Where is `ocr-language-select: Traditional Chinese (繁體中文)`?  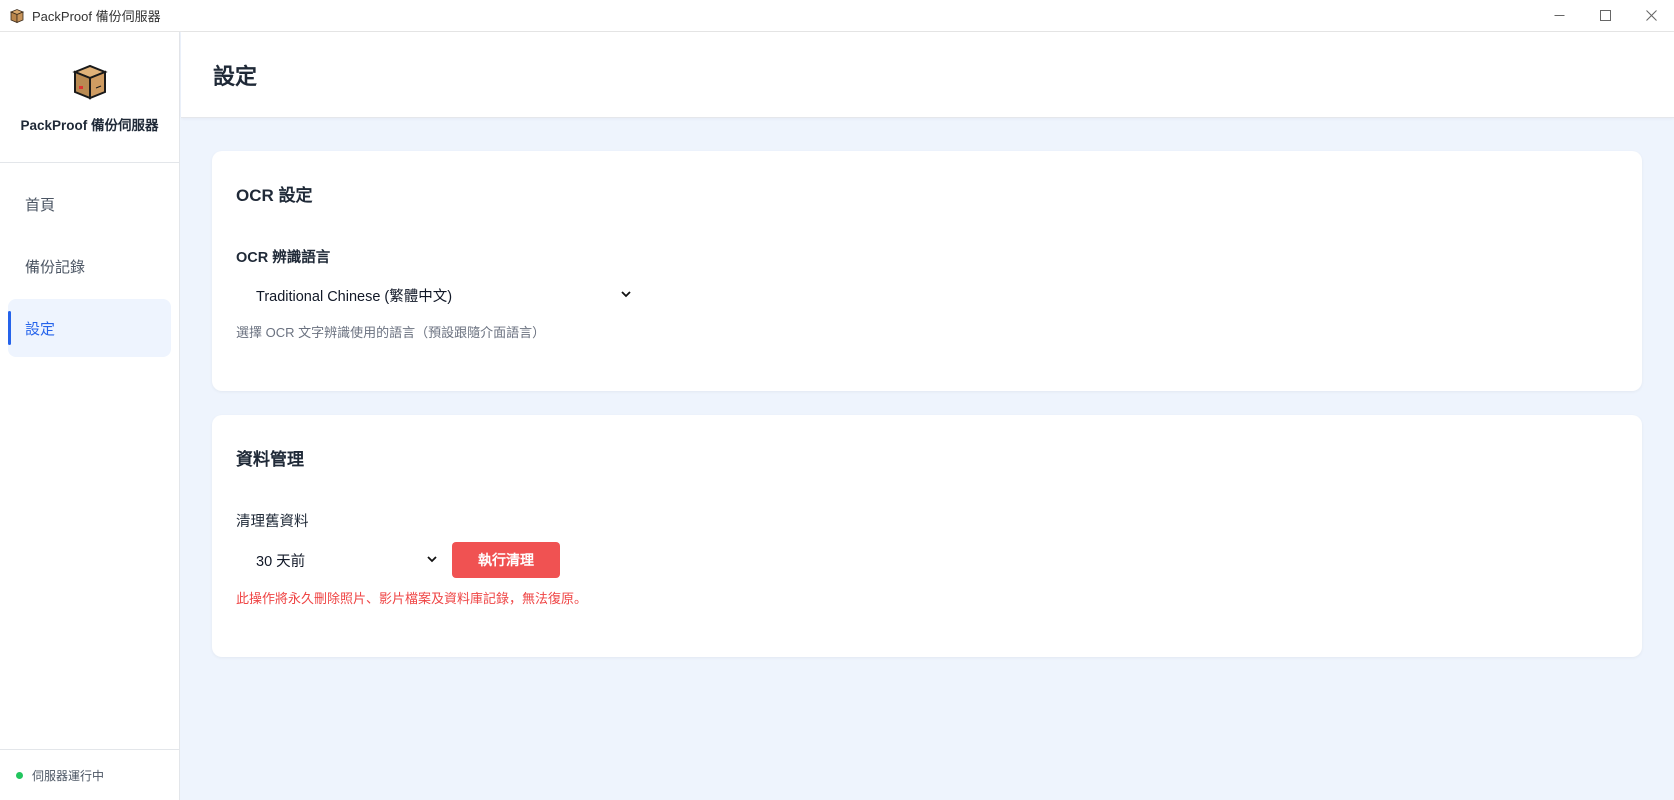
ocr-language-select: Traditional Chinese (繁體中文) is located at coordinates (438, 295).